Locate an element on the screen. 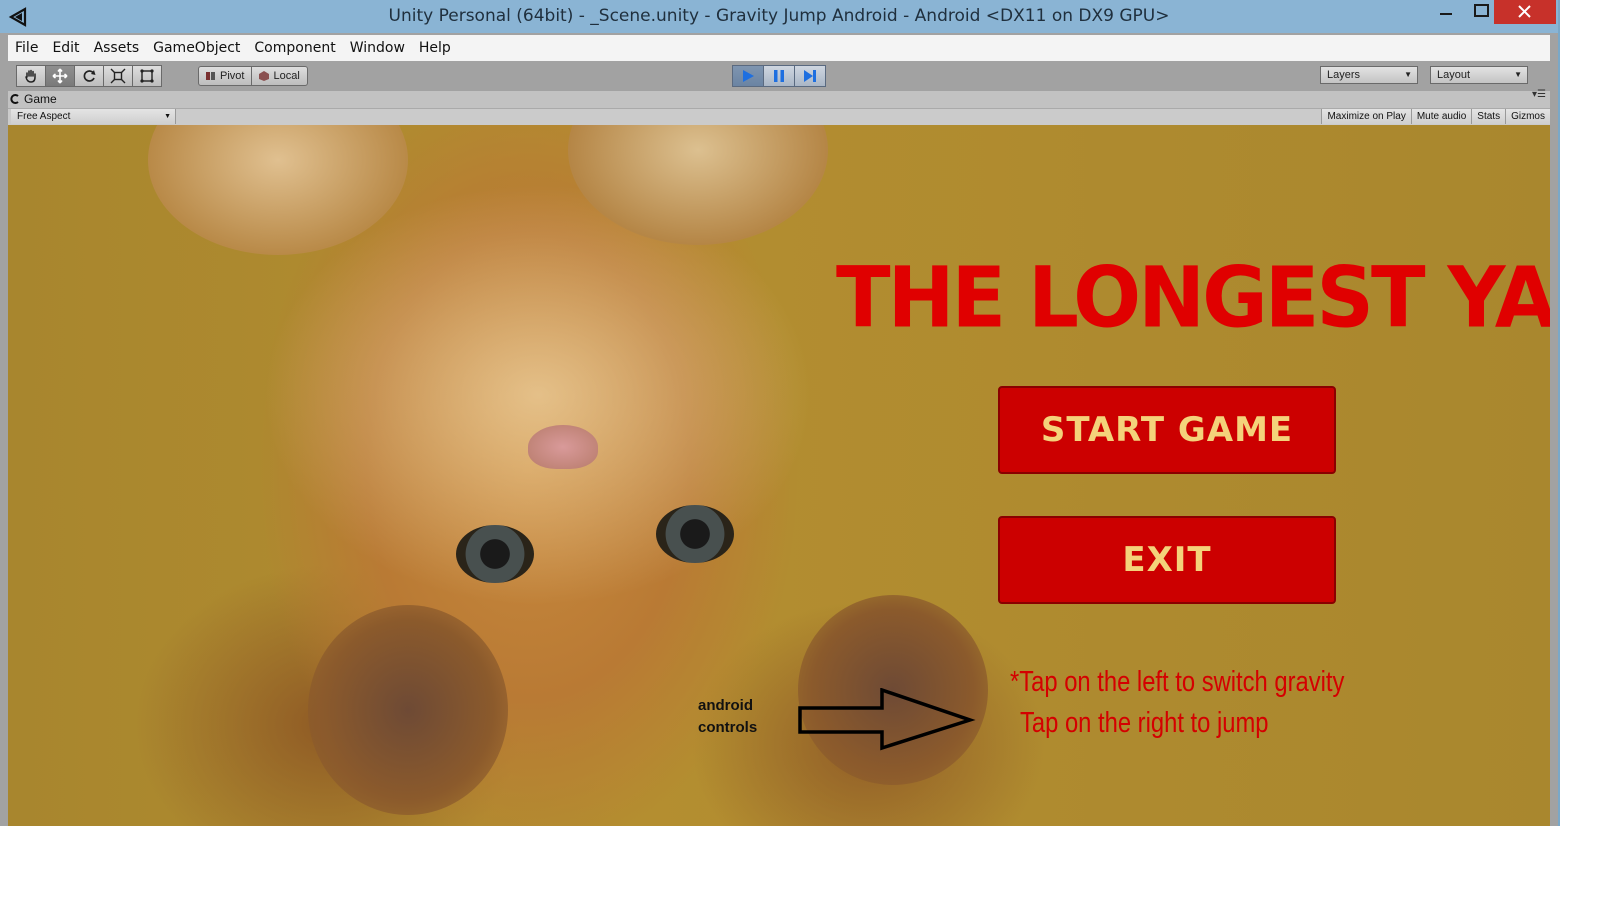 The image size is (1600, 900). transform-tools is located at coordinates (89, 76).